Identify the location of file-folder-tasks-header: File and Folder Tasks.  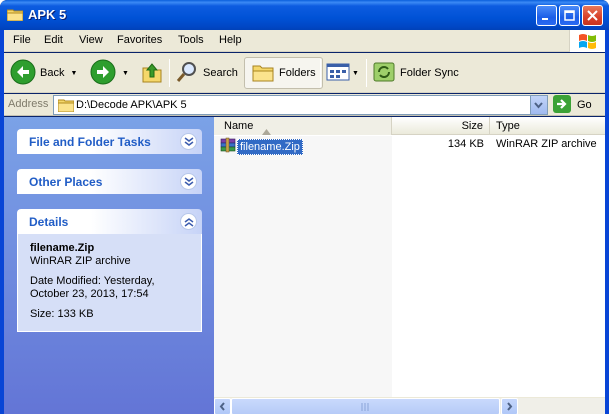
(109, 141).